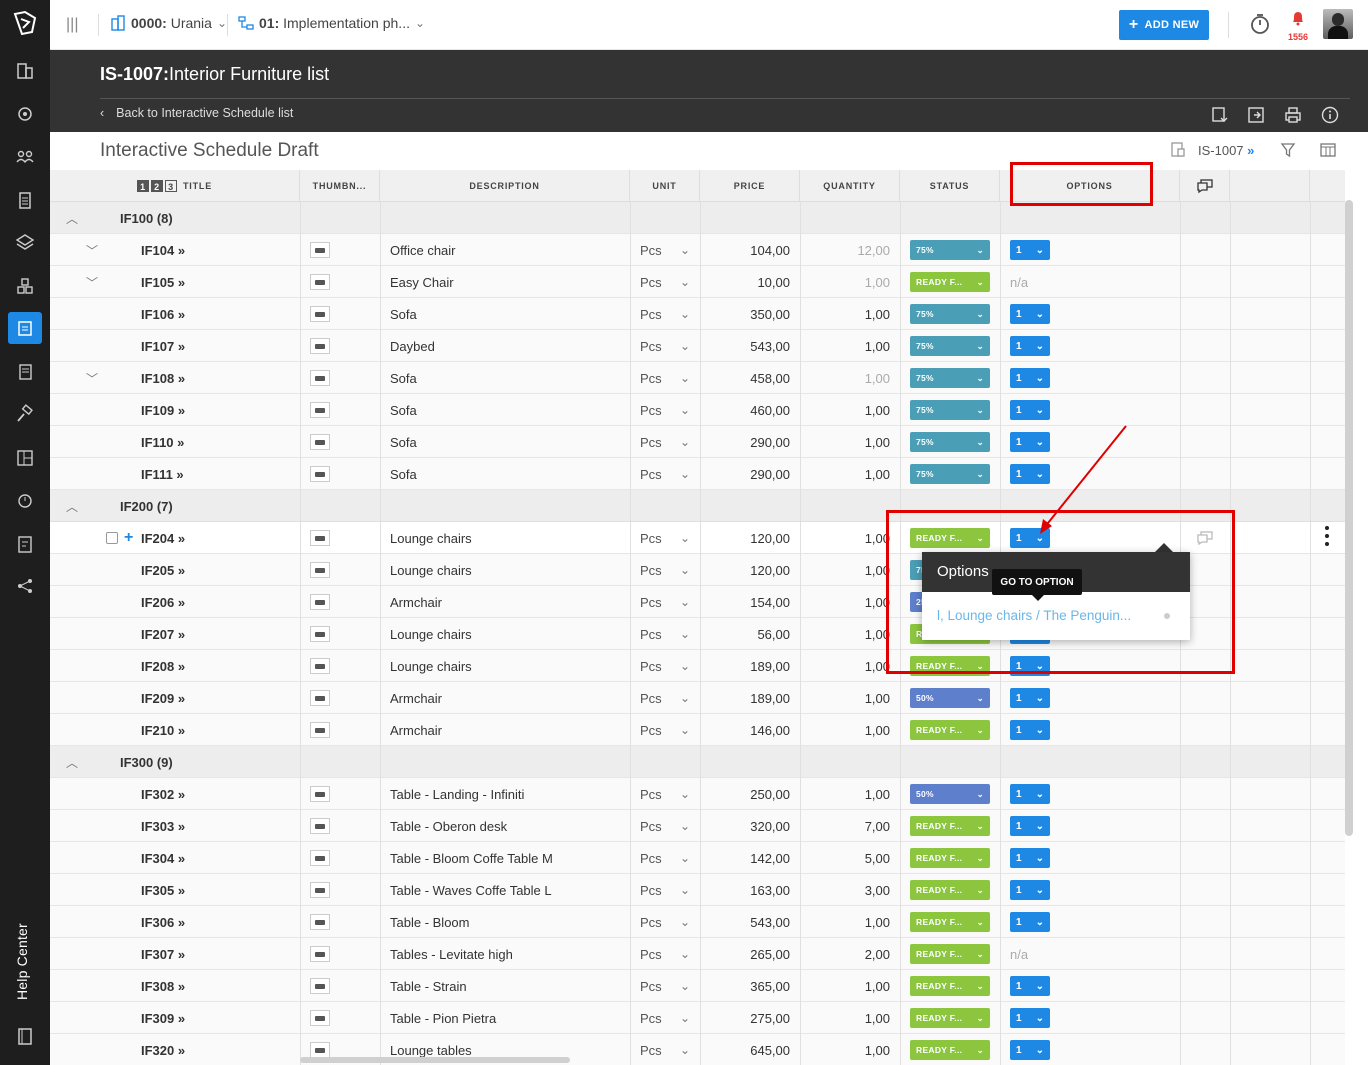 This screenshot has height=1065, width=1368. I want to click on item-code-link: IF210 », so click(216, 730).